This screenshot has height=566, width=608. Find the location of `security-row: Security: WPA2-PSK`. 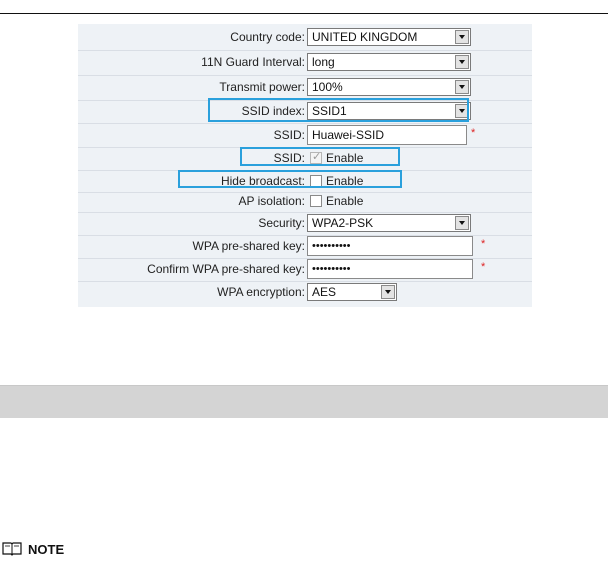

security-row: Security: WPA2-PSK is located at coordinates (305, 224).